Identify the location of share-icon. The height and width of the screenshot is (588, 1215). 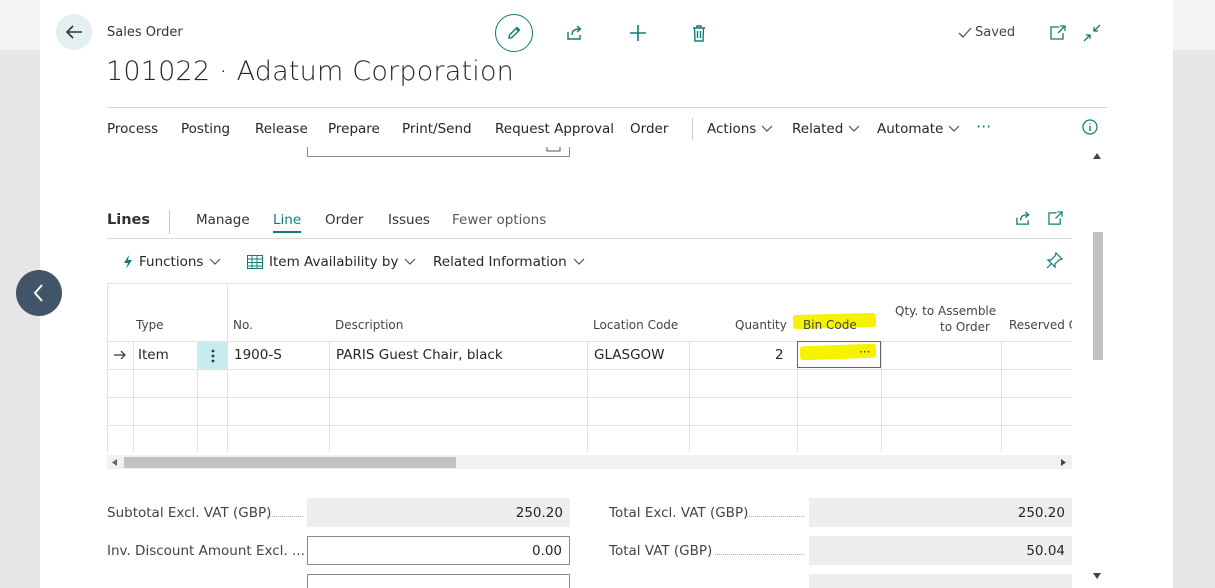
(574, 32).